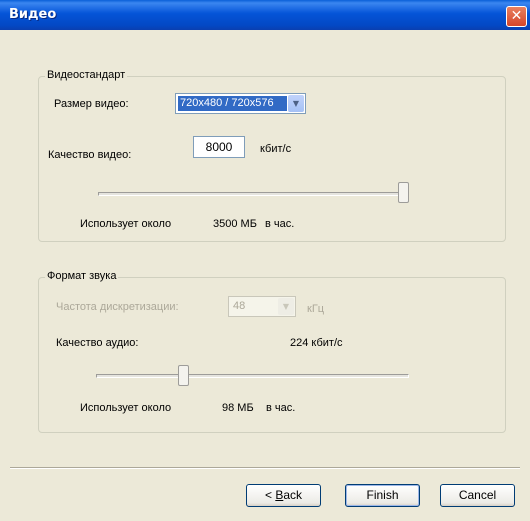  I want to click on video-size-select: 720x480 / 720x576 ▼, so click(240, 103).